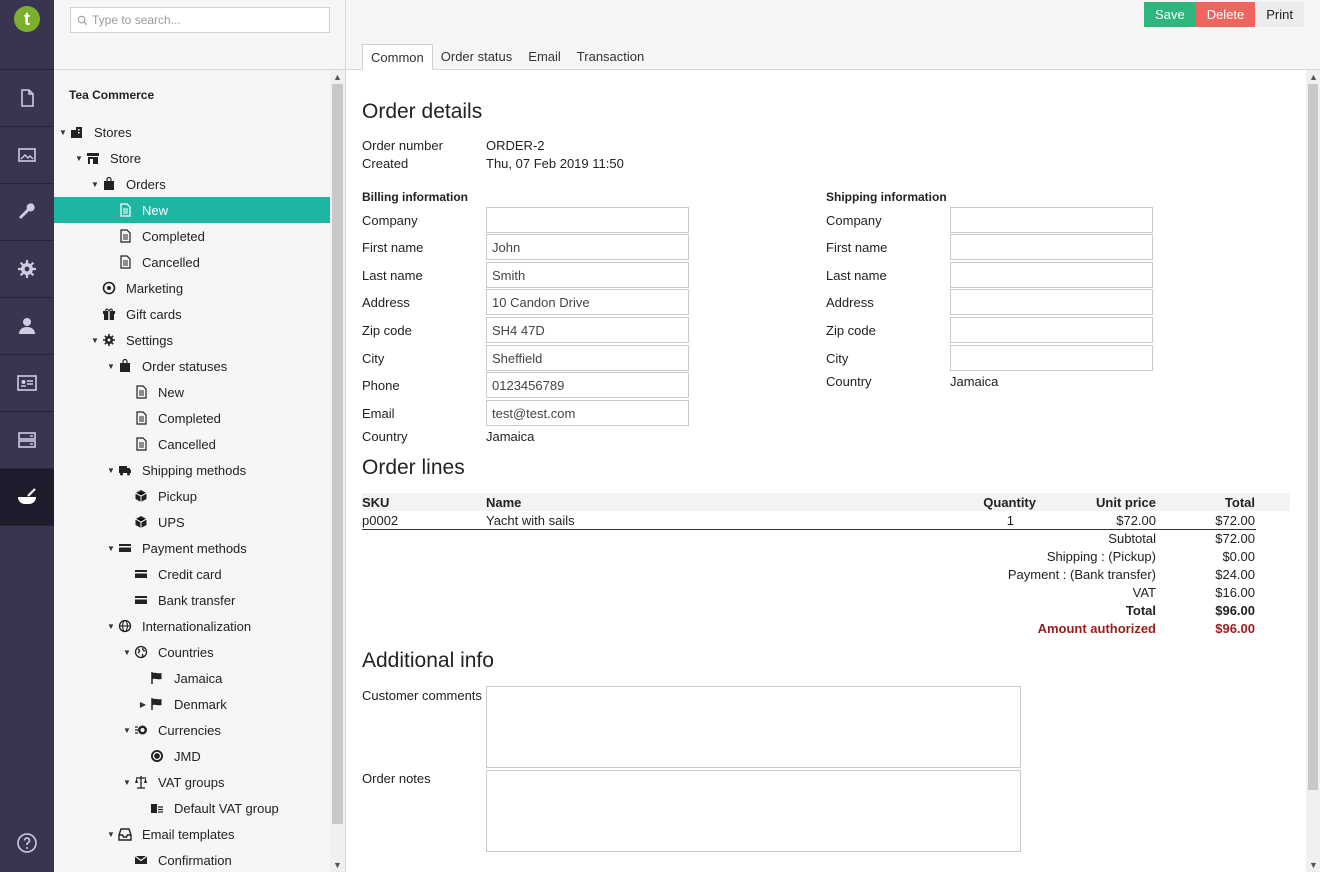  What do you see at coordinates (27, 269) in the screenshot?
I see `rail-item-settings` at bounding box center [27, 269].